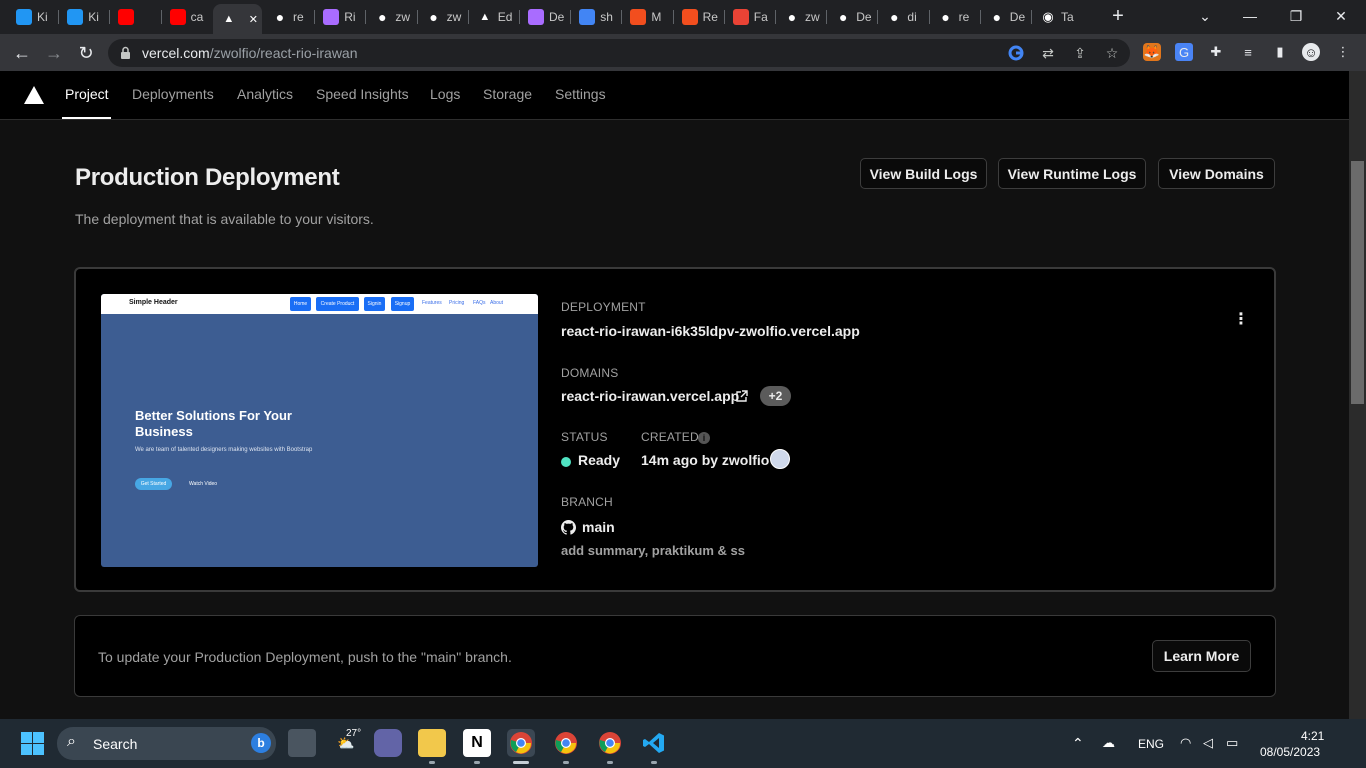 This screenshot has width=1366, height=768. Describe the element at coordinates (654, 743) in the screenshot. I see `vscode-icon` at that location.